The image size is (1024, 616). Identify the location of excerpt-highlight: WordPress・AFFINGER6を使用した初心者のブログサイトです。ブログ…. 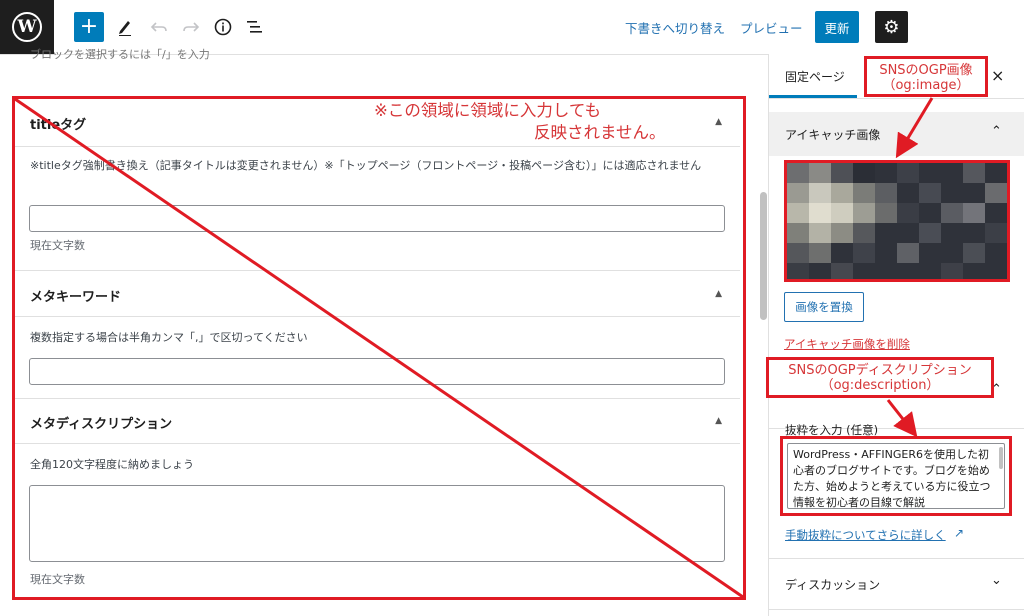
(896, 476).